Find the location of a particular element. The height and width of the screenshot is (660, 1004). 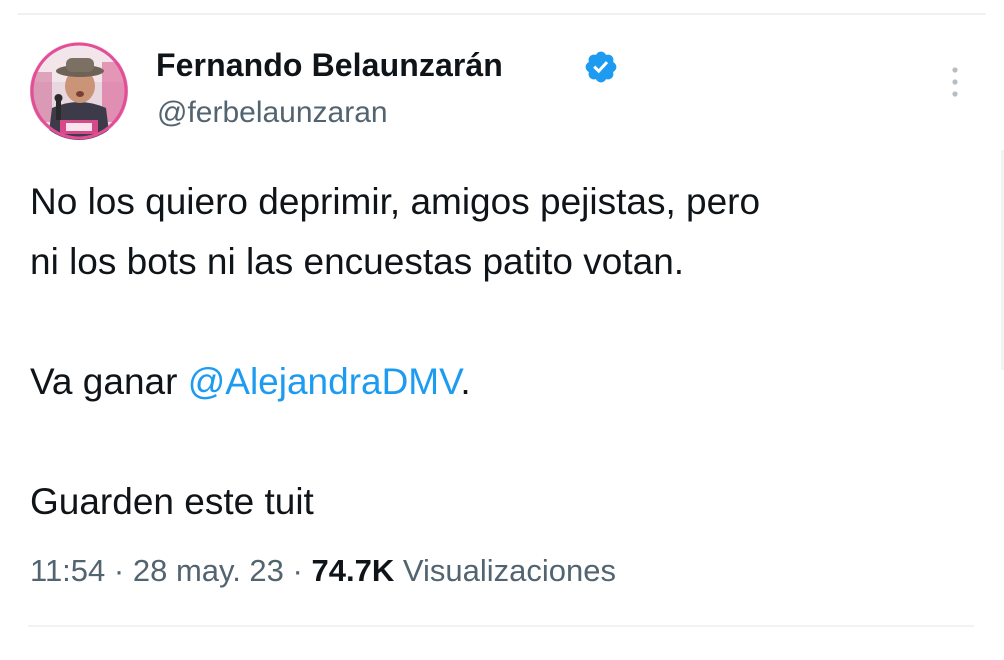

tweet-time: 11:54 is located at coordinates (67, 570).